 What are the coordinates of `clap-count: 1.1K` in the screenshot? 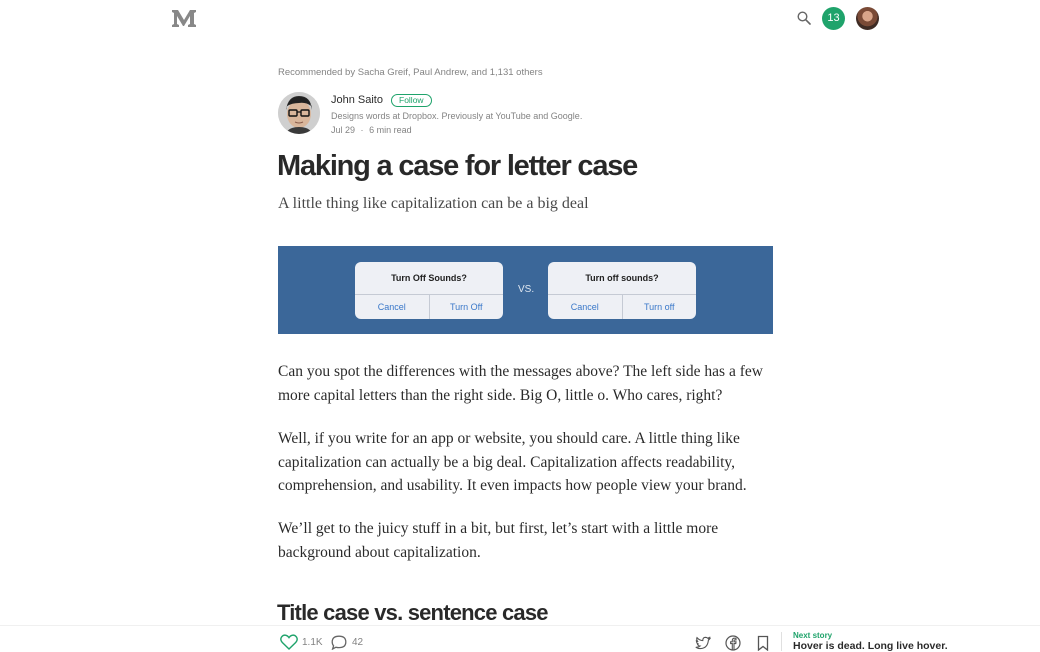 It's located at (312, 642).